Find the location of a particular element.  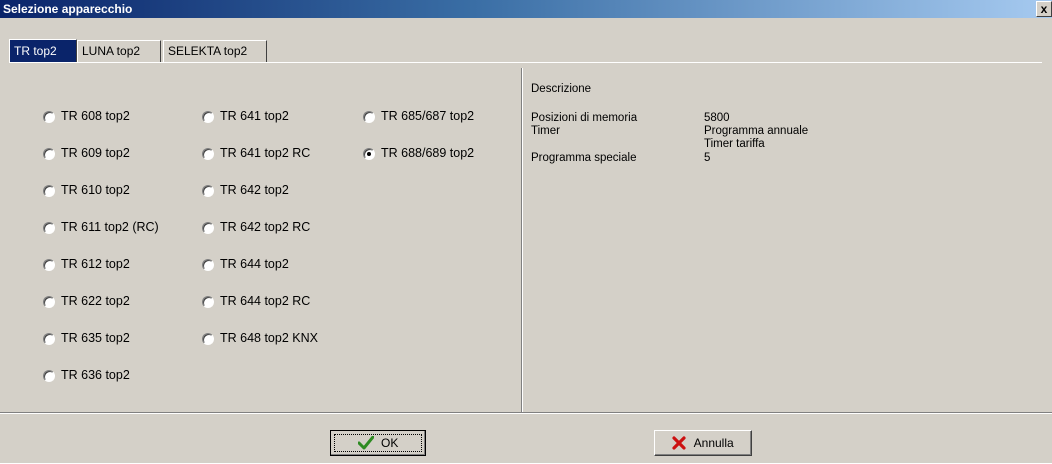

device-label: TR 644 top2 is located at coordinates (254, 264).